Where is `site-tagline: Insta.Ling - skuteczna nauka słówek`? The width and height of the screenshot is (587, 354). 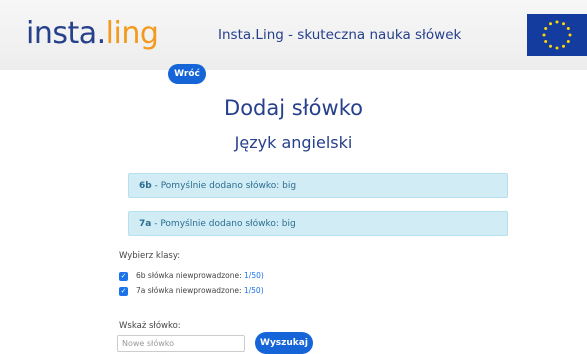
site-tagline: Insta.Ling - skuteczna nauka słówek is located at coordinates (340, 35).